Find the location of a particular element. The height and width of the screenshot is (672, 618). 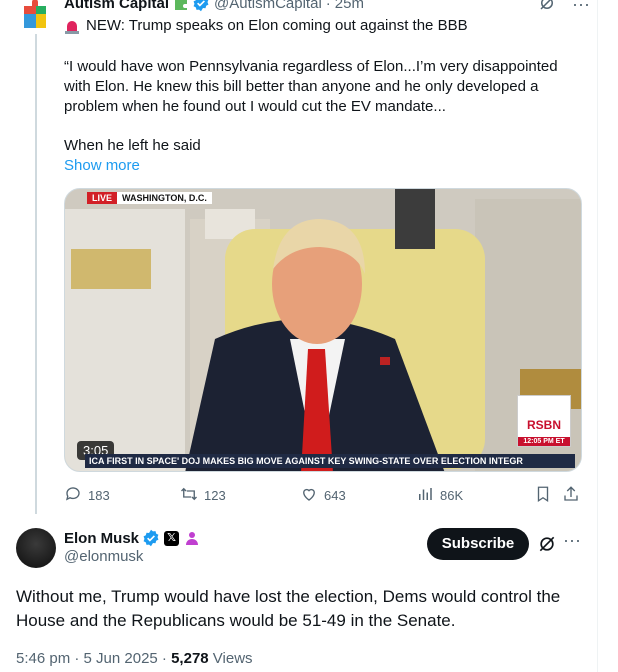

parent-author-handle: @AutismCapital is located at coordinates (268, 6).